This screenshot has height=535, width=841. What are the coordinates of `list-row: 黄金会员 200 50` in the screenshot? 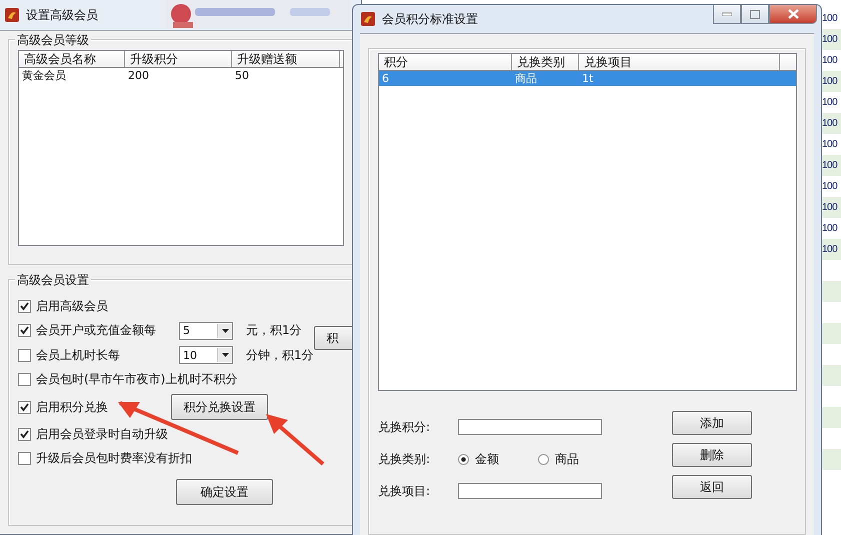 It's located at (181, 75).